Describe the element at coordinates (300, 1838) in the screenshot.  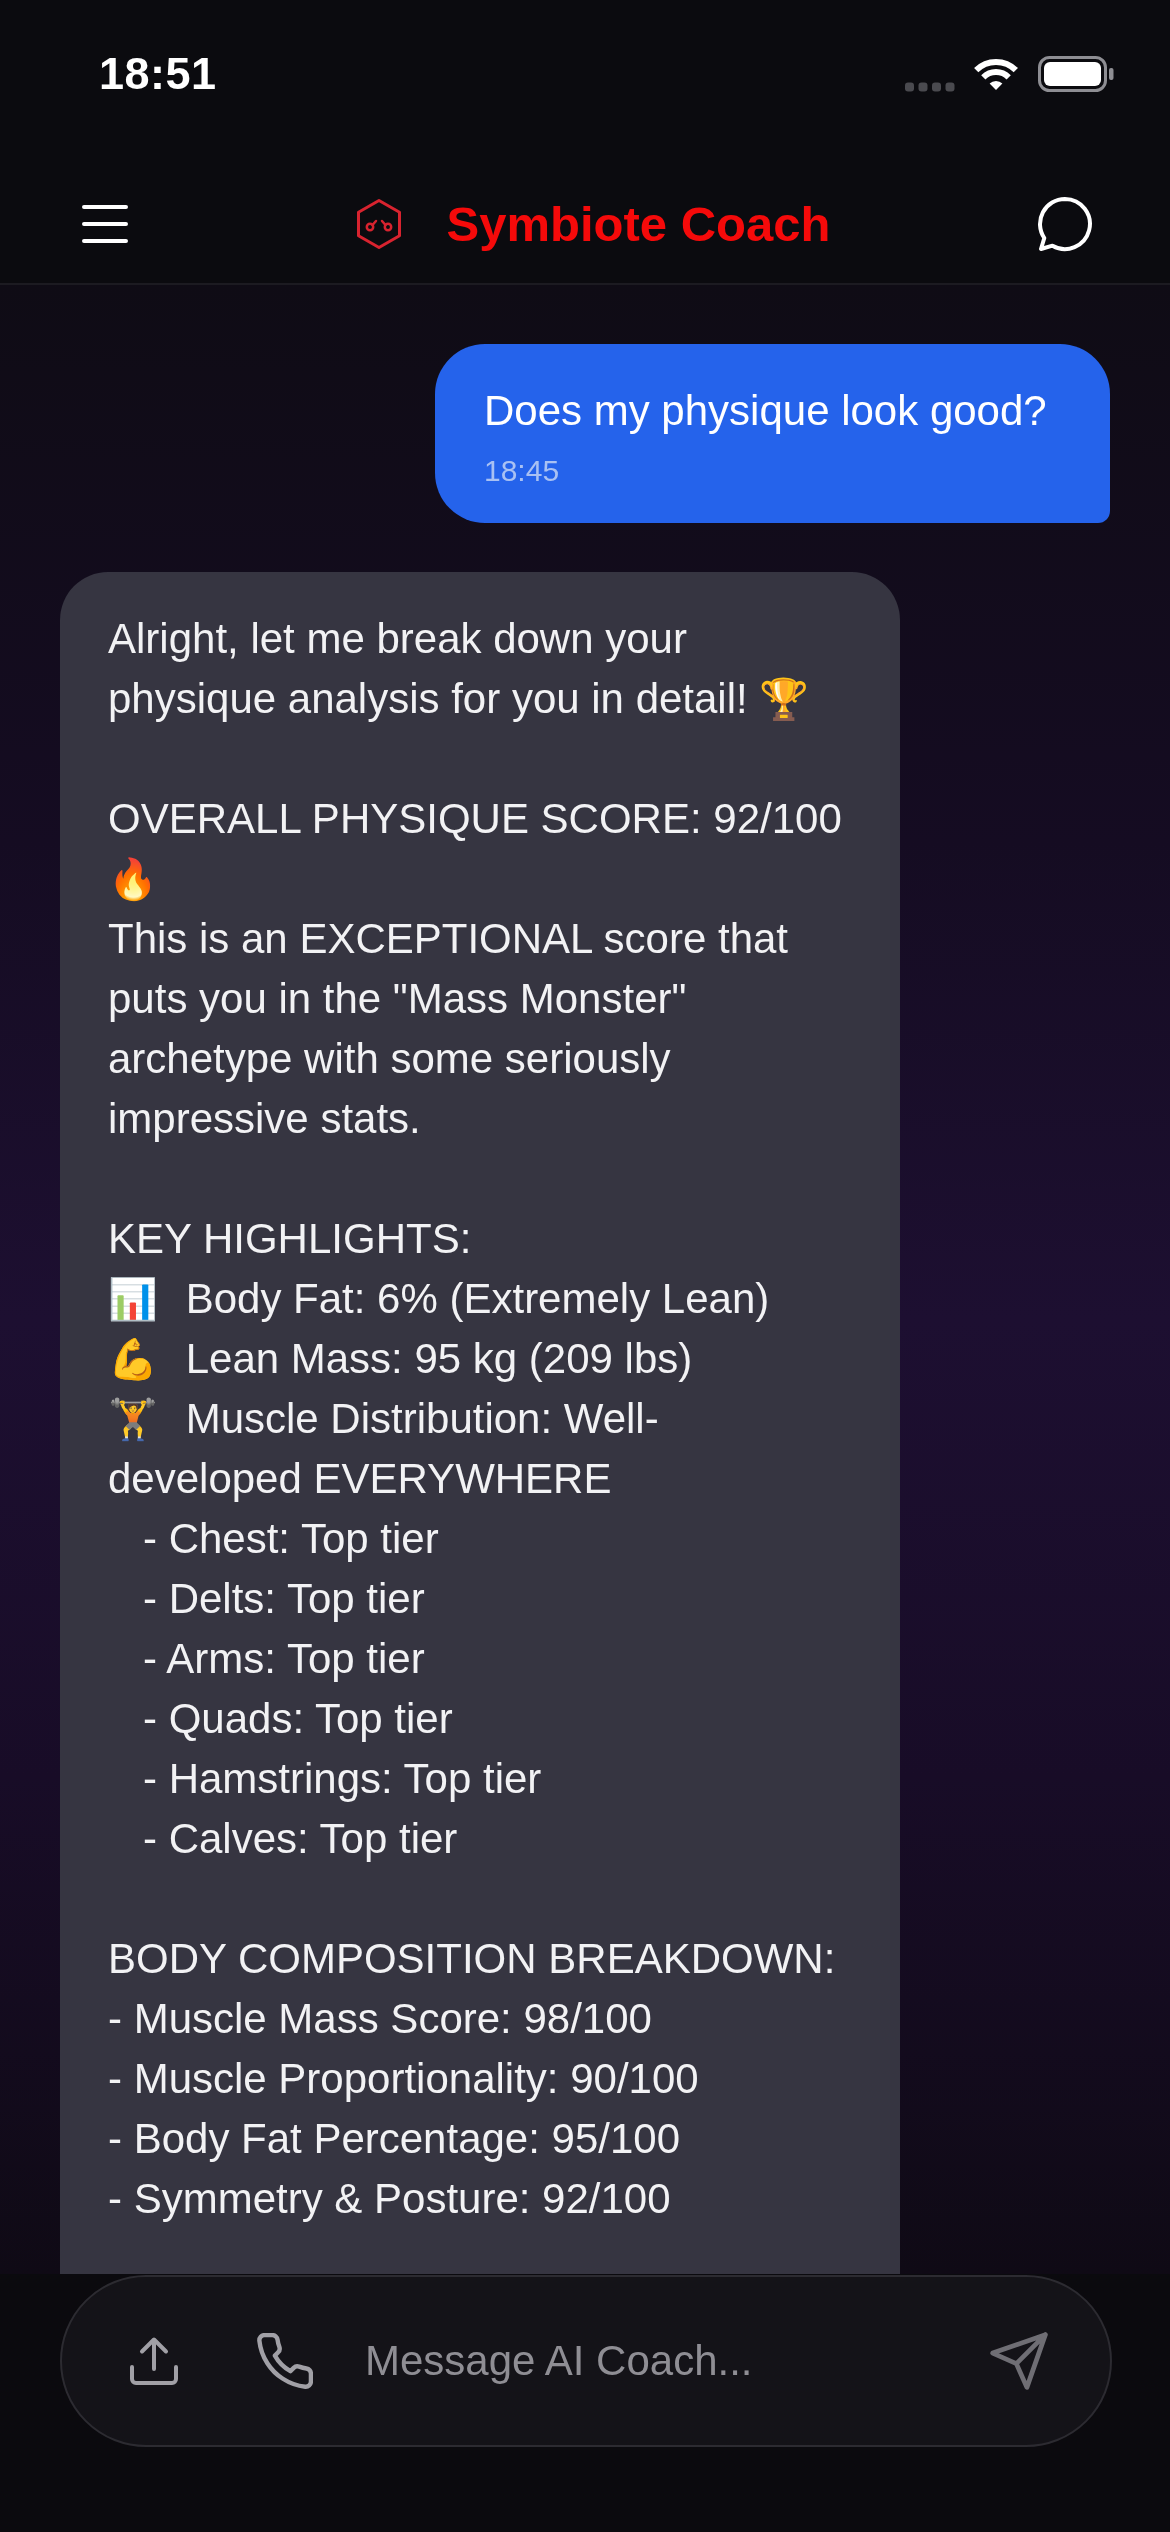
I see `message-text: - Calves: Top tier` at that location.